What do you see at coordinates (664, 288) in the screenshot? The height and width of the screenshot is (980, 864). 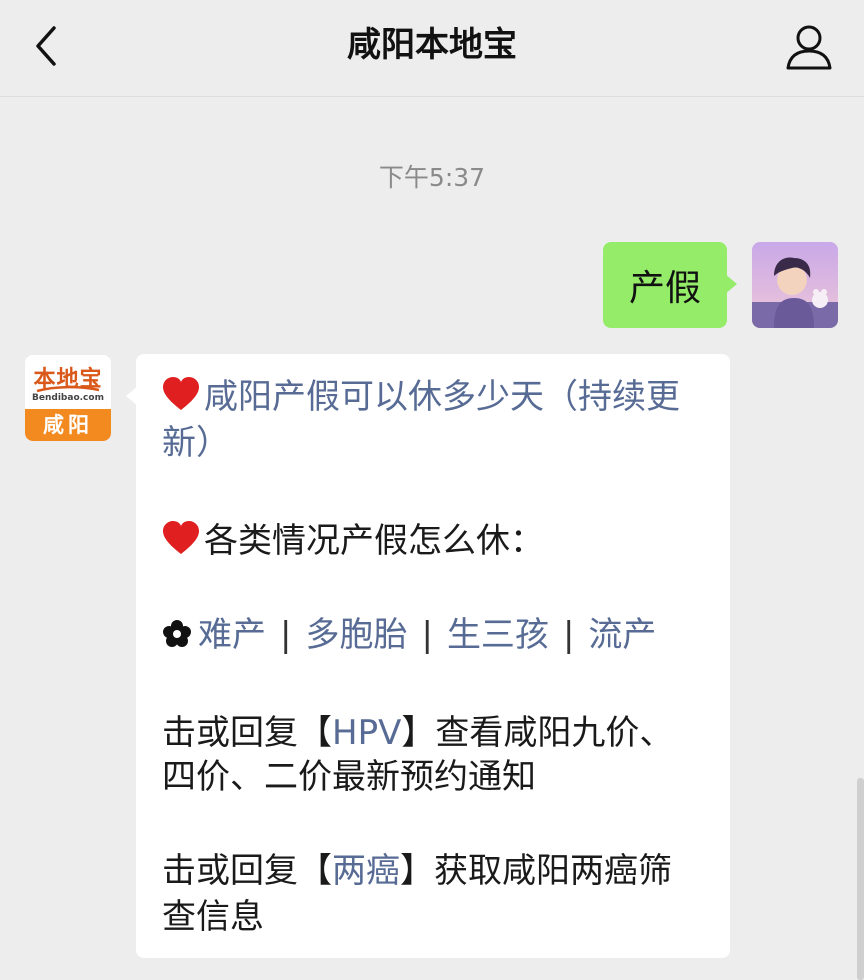 I see `sent-message-text: 产假` at bounding box center [664, 288].